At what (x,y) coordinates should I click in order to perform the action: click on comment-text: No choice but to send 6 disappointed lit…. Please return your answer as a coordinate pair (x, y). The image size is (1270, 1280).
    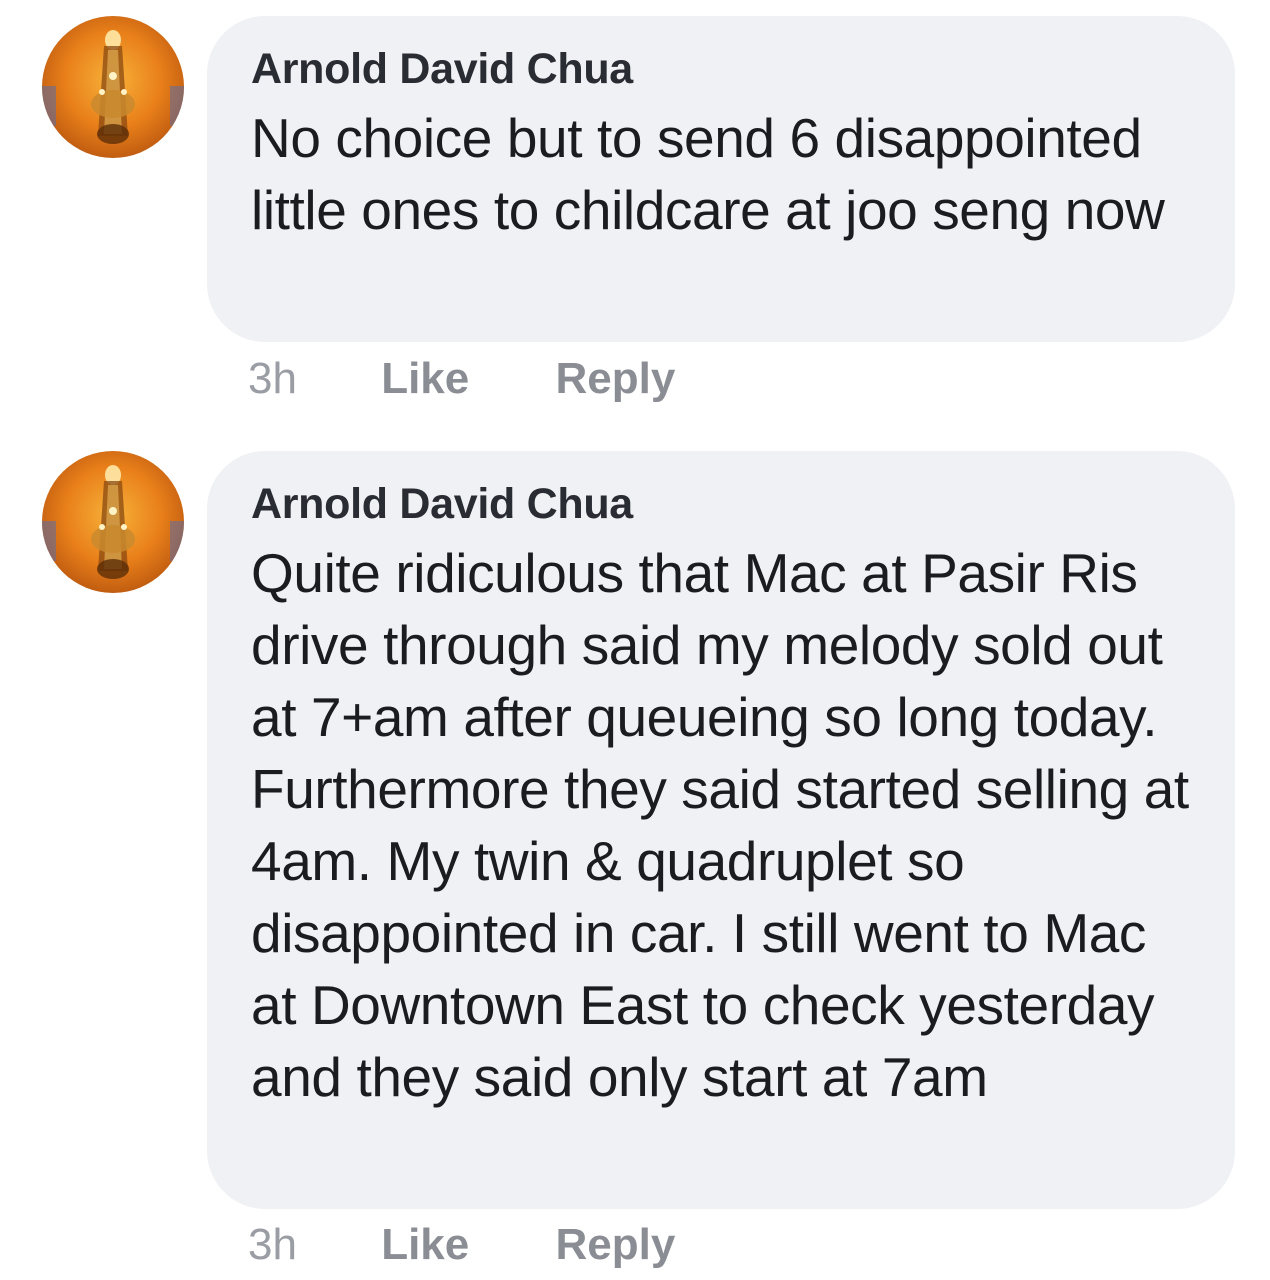
    Looking at the image, I should click on (708, 174).